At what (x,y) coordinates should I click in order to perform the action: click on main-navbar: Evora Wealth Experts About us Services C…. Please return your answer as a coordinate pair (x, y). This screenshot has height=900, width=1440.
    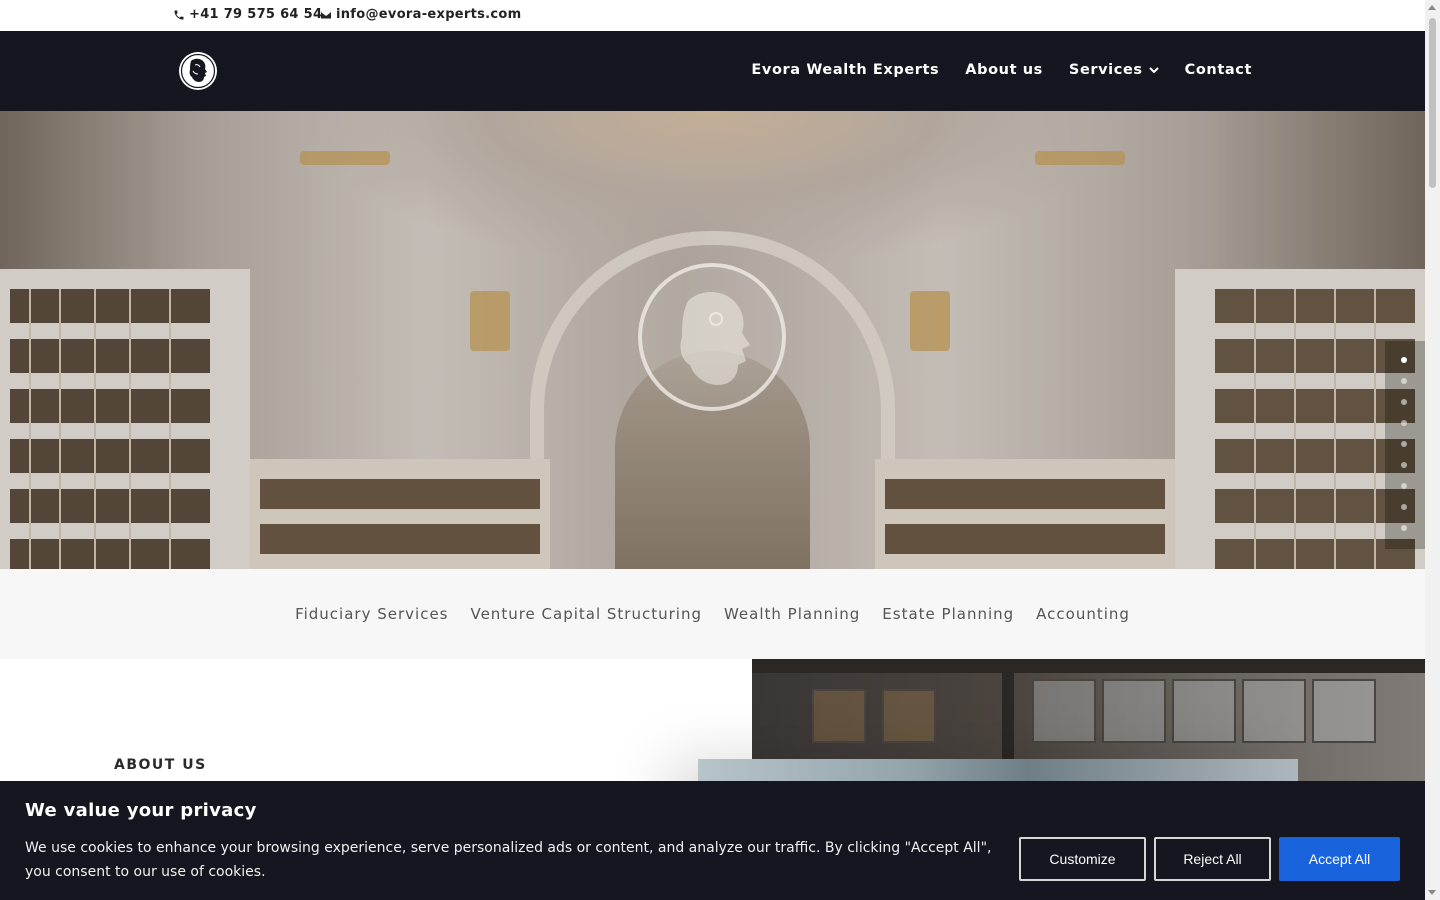
    Looking at the image, I should click on (712, 71).